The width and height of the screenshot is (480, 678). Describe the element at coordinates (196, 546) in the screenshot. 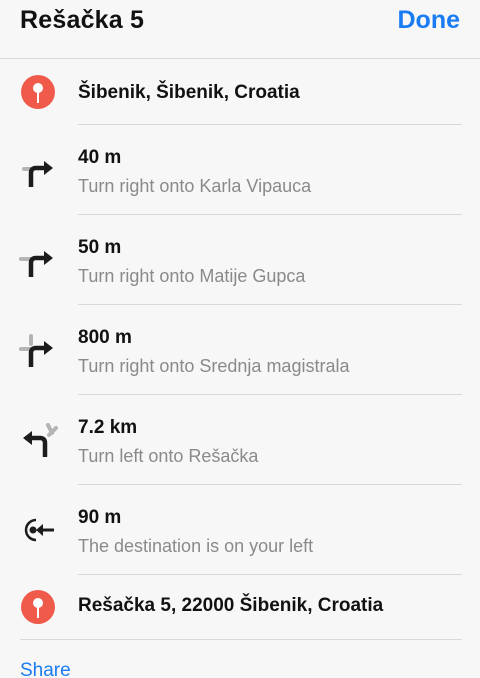

I see `step-instruction: The destination is on your left` at that location.